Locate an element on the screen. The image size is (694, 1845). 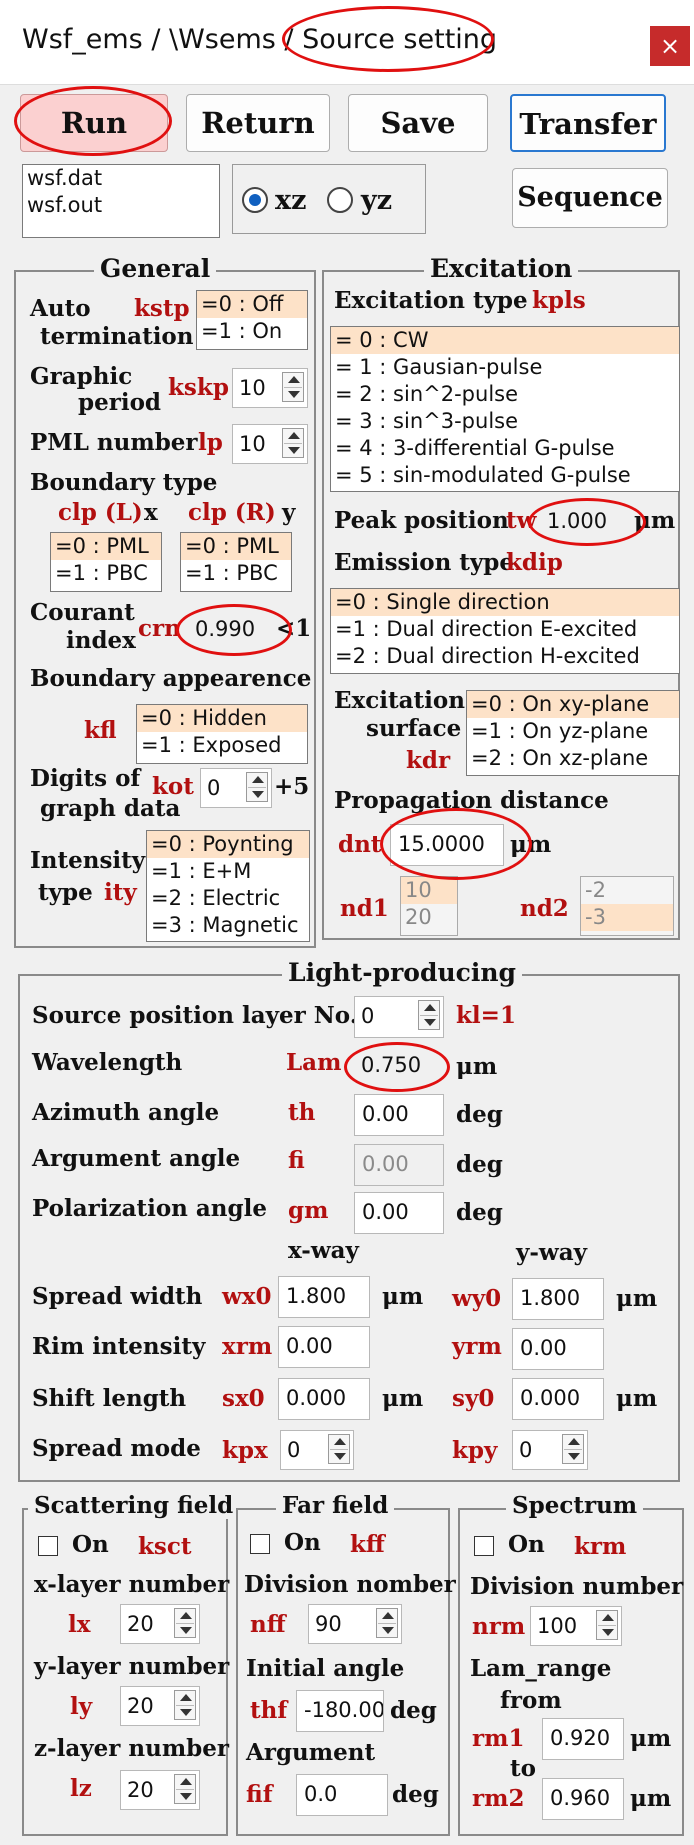
list-item: = 5 : sin-modulated G-pulse is located at coordinates (505, 475).